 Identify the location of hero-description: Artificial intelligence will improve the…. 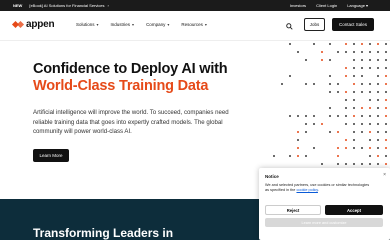
(131, 122).